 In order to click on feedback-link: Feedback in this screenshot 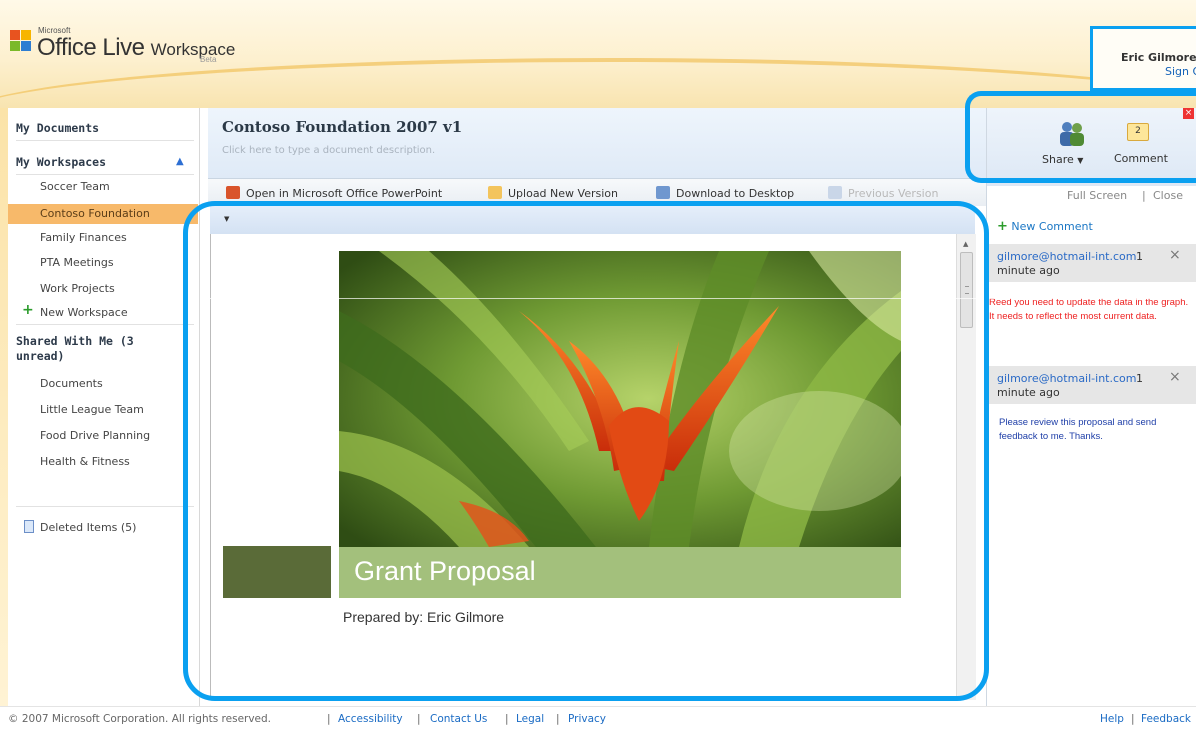, I will do `click(1166, 719)`.